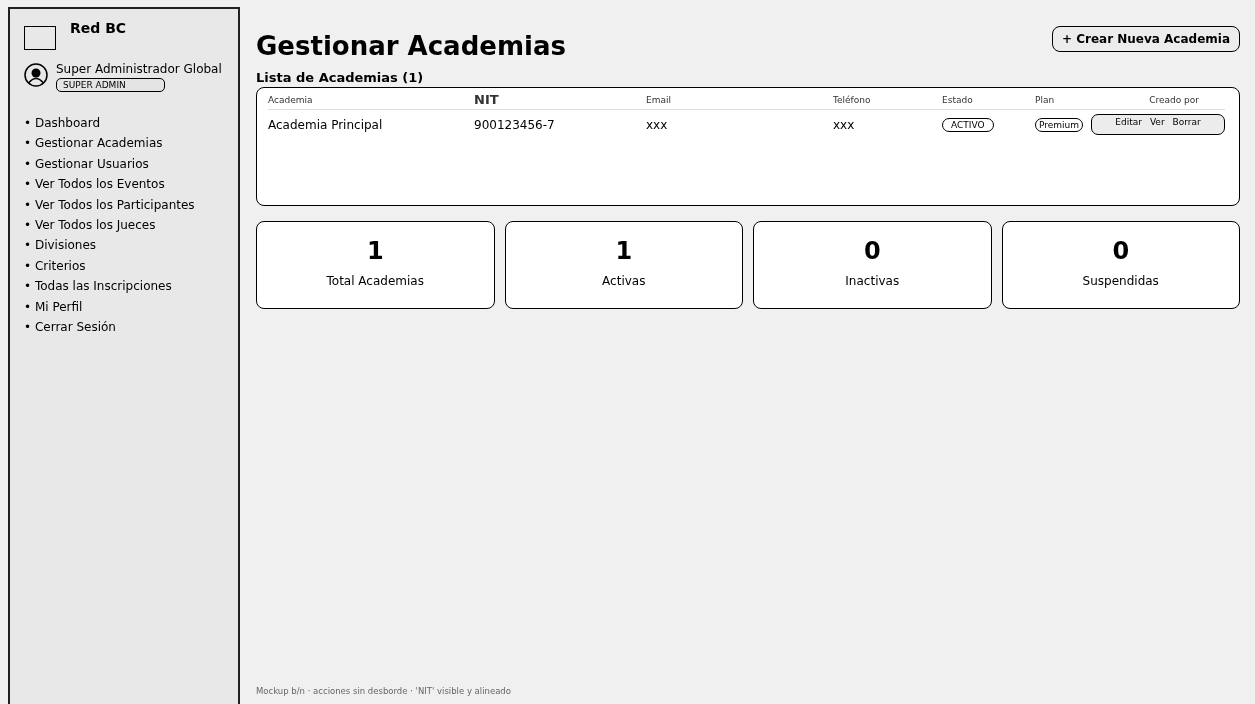 The width and height of the screenshot is (1255, 704). Describe the element at coordinates (1145, 39) in the screenshot. I see `create-academy-button: + Crear Nueva Academia` at that location.